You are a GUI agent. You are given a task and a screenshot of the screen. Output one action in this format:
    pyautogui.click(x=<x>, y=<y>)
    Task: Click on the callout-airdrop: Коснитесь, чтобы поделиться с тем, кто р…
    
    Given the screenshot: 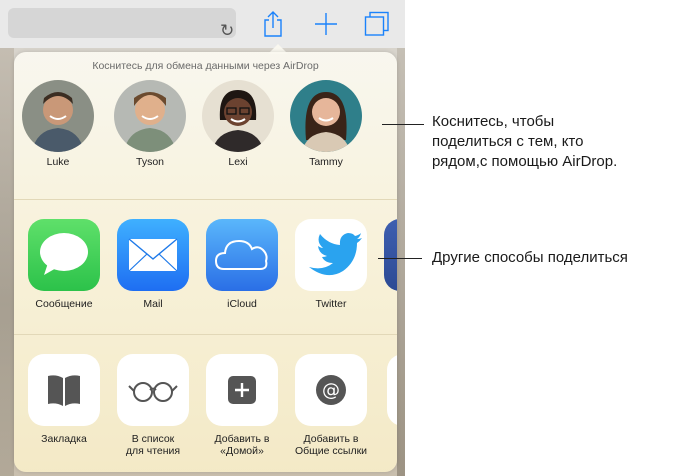 What is the action you would take?
    pyautogui.click(x=525, y=141)
    